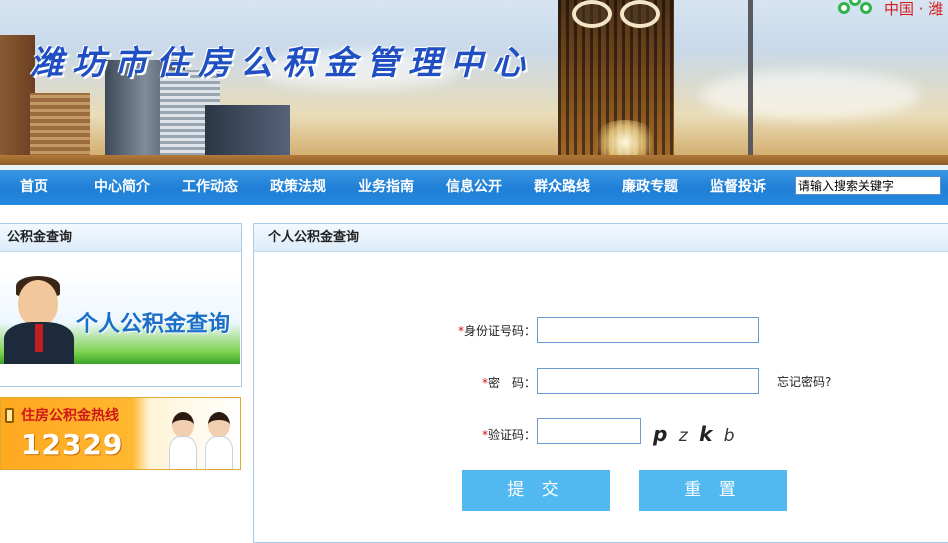 Image resolution: width=948 pixels, height=543 pixels. I want to click on password-input, so click(648, 381).